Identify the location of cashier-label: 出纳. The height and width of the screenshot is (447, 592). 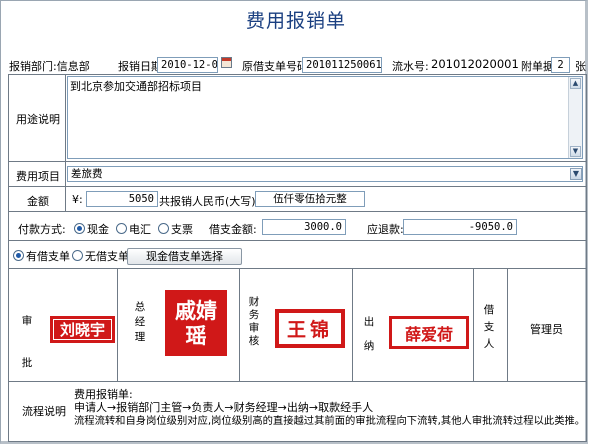
(369, 334).